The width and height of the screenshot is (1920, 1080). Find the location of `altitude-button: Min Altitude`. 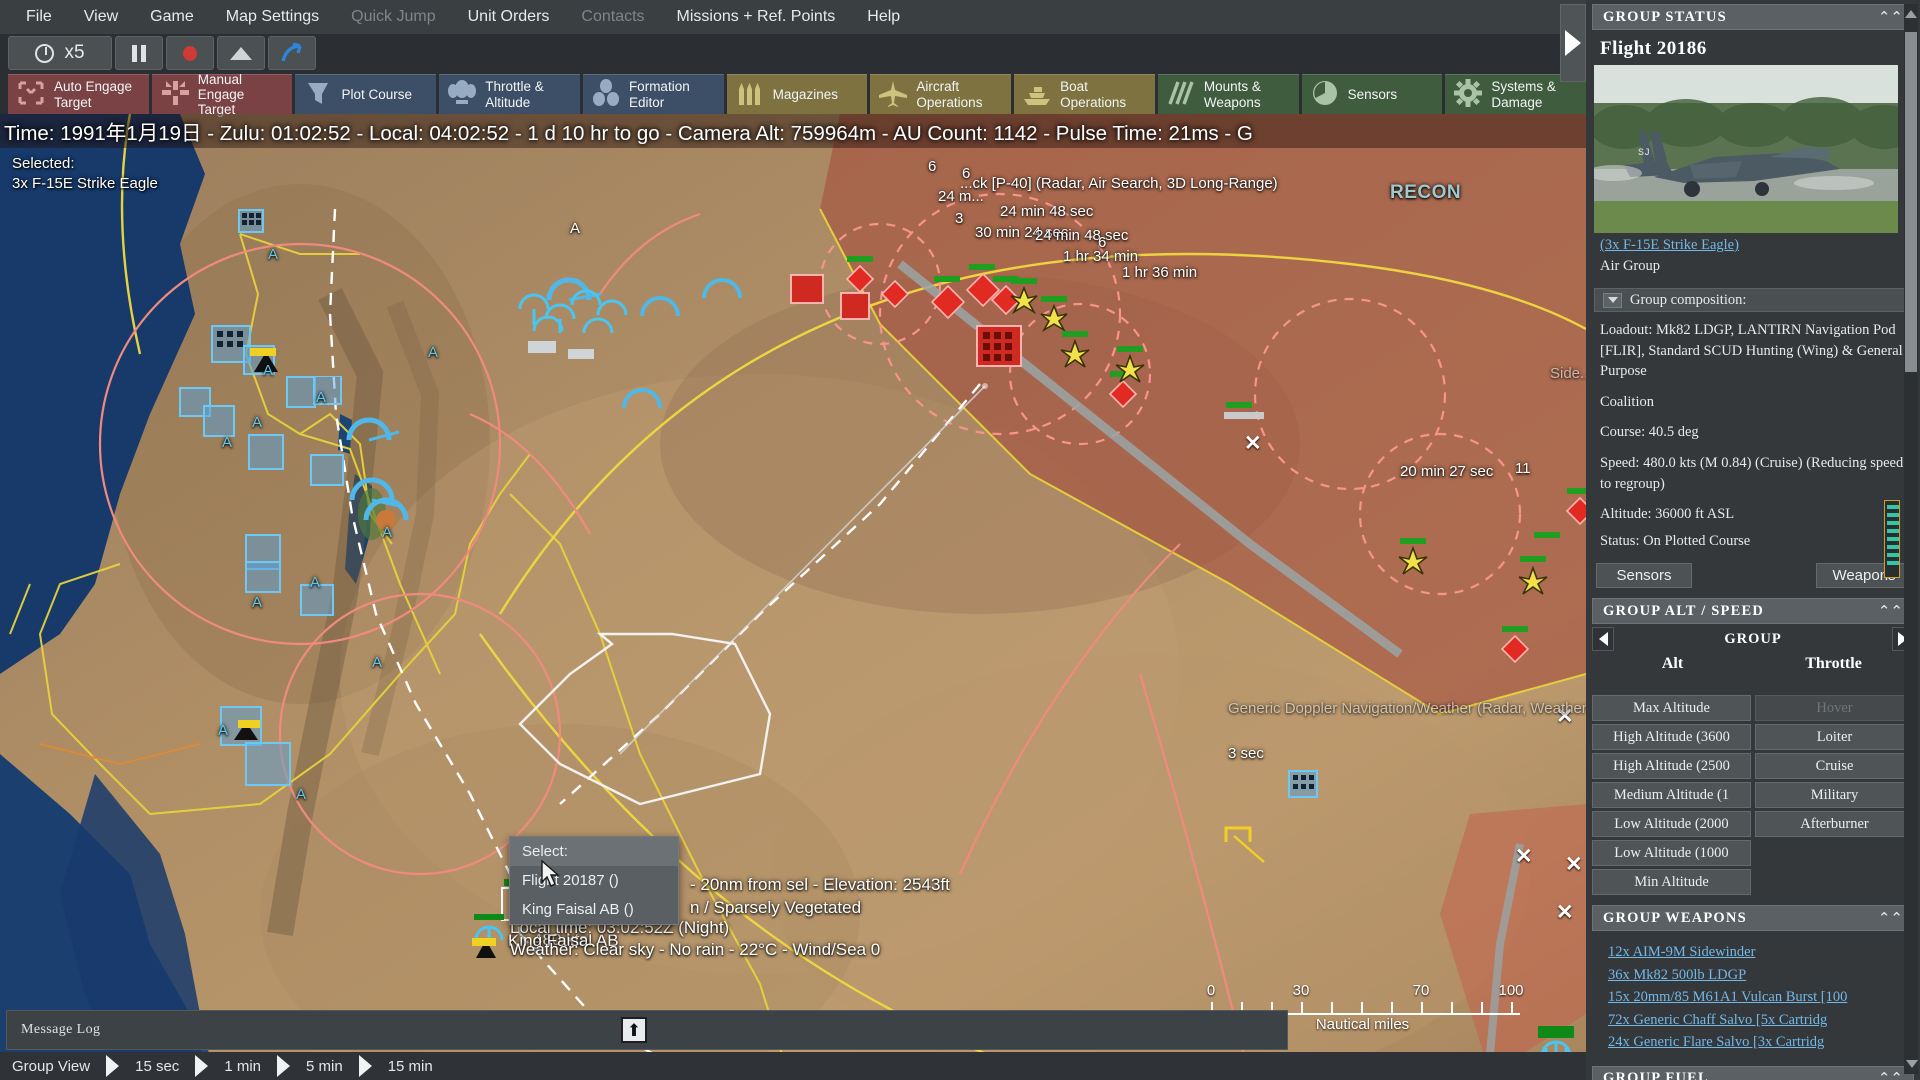

altitude-button: Min Altitude is located at coordinates (1671, 882).